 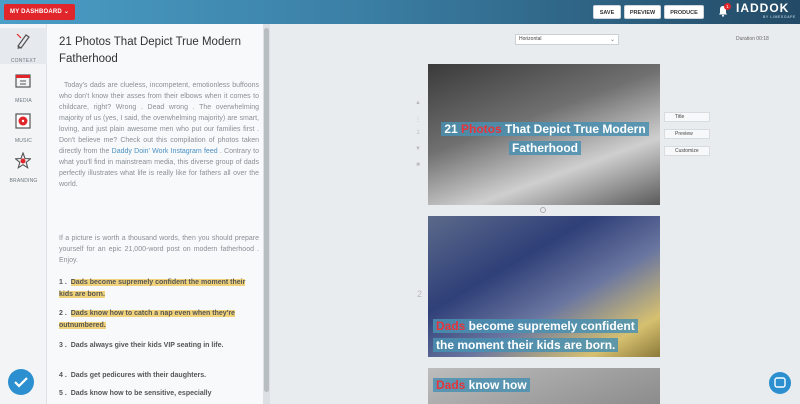 I want to click on music-icon, so click(x=23, y=121).